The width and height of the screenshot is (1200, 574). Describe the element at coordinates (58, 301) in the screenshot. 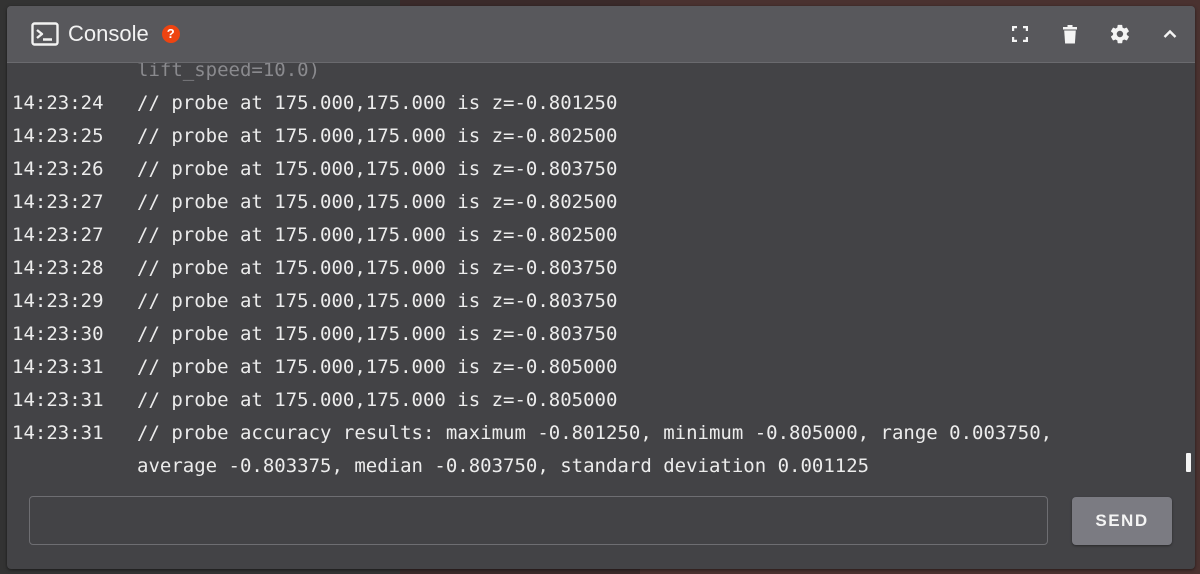

I see `log-time: 14:23:29` at that location.